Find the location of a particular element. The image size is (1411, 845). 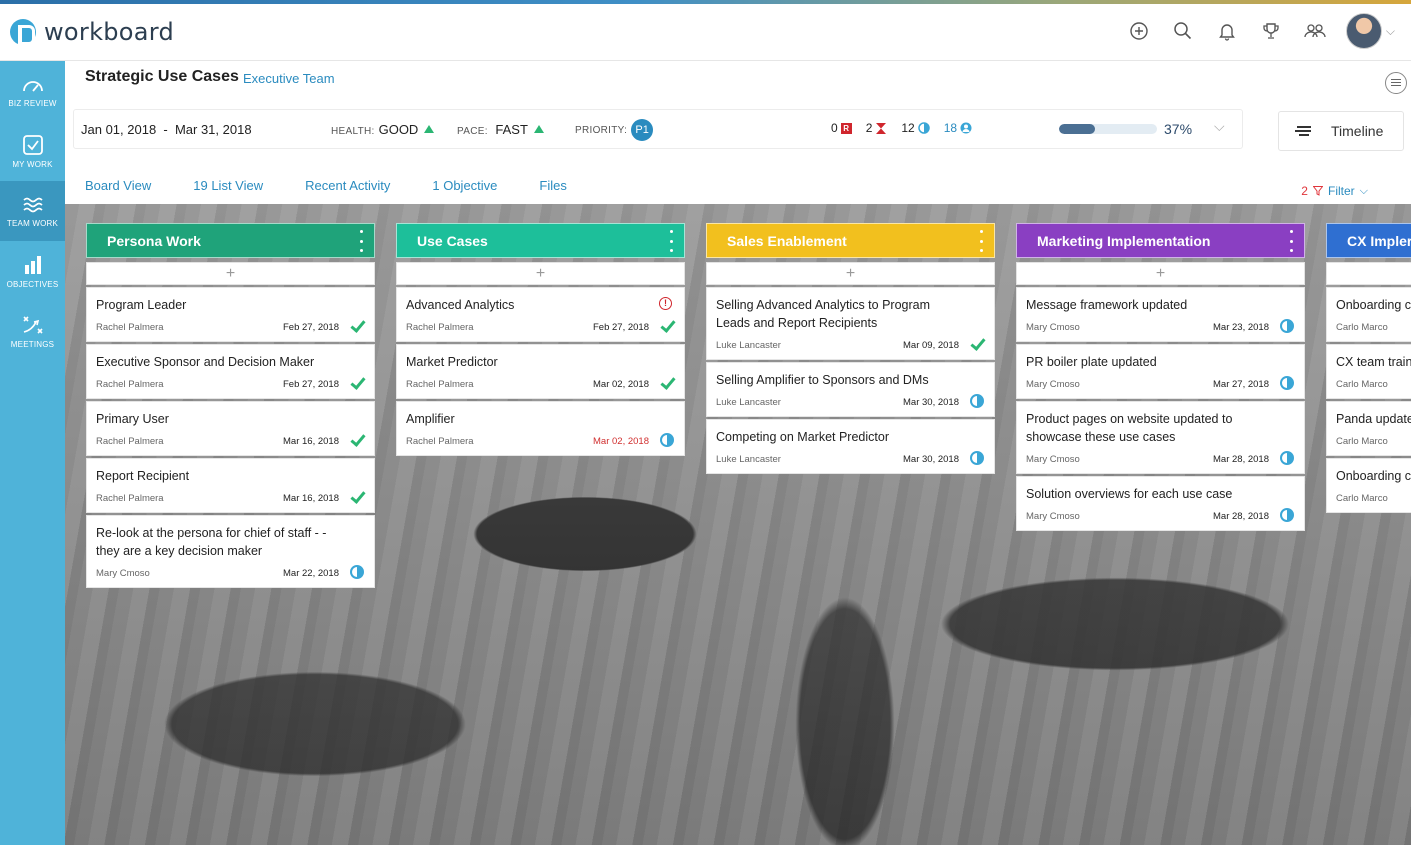

health-value: GOOD is located at coordinates (398, 129).